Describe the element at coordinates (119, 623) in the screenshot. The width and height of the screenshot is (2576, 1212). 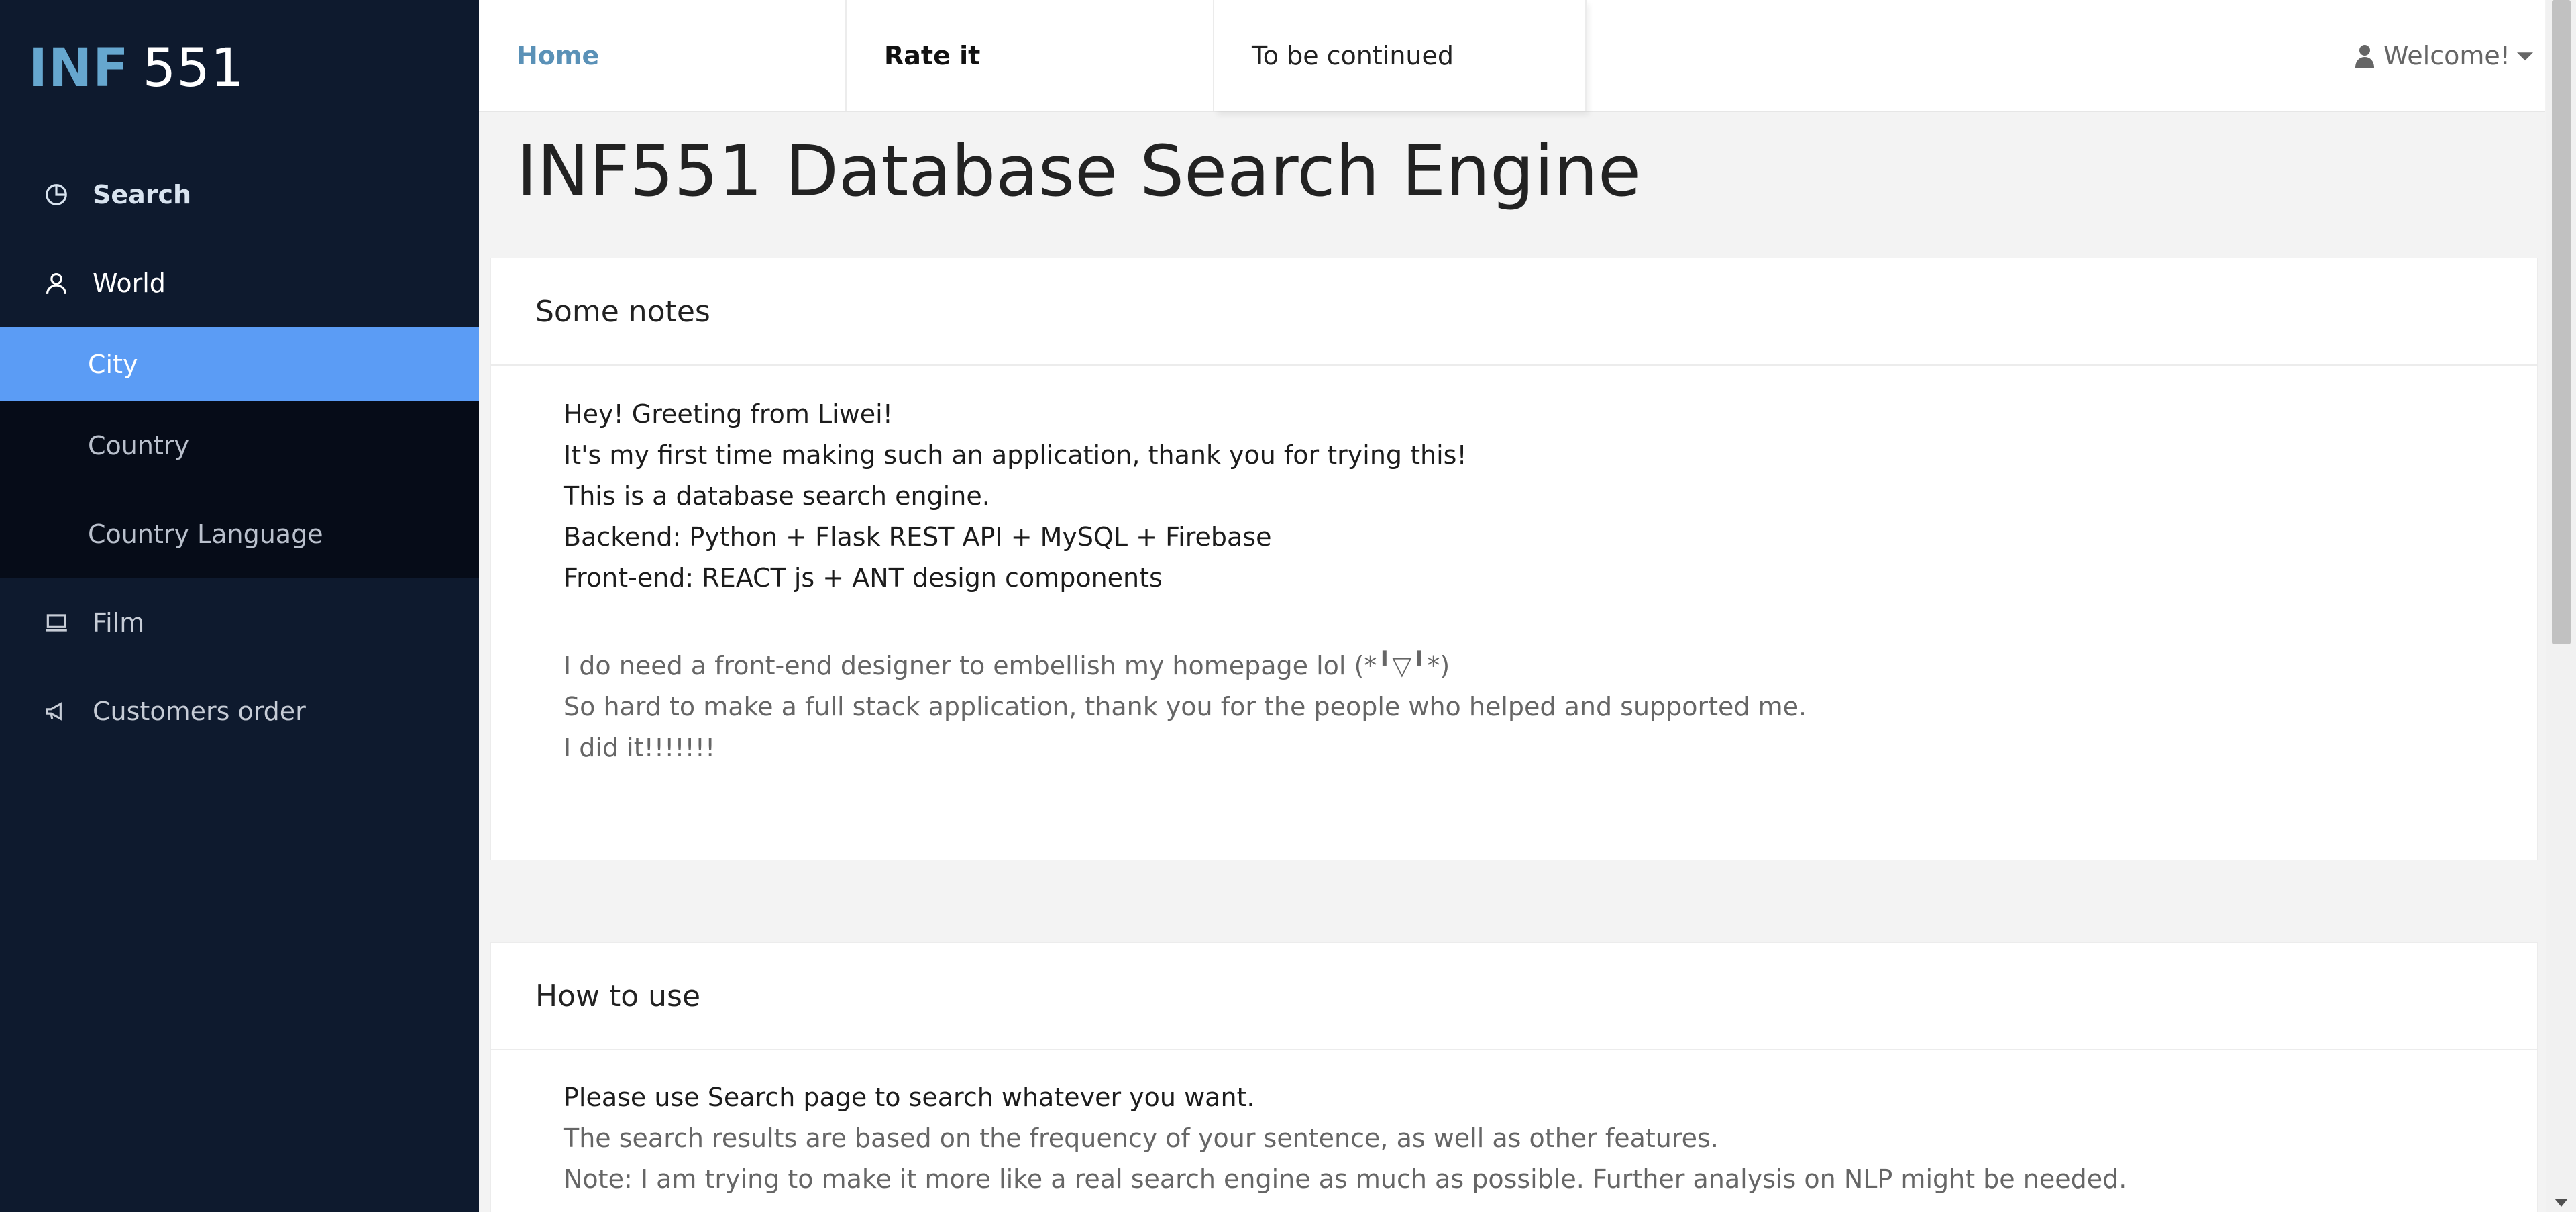
I see `sidebar-item-label: Film` at that location.